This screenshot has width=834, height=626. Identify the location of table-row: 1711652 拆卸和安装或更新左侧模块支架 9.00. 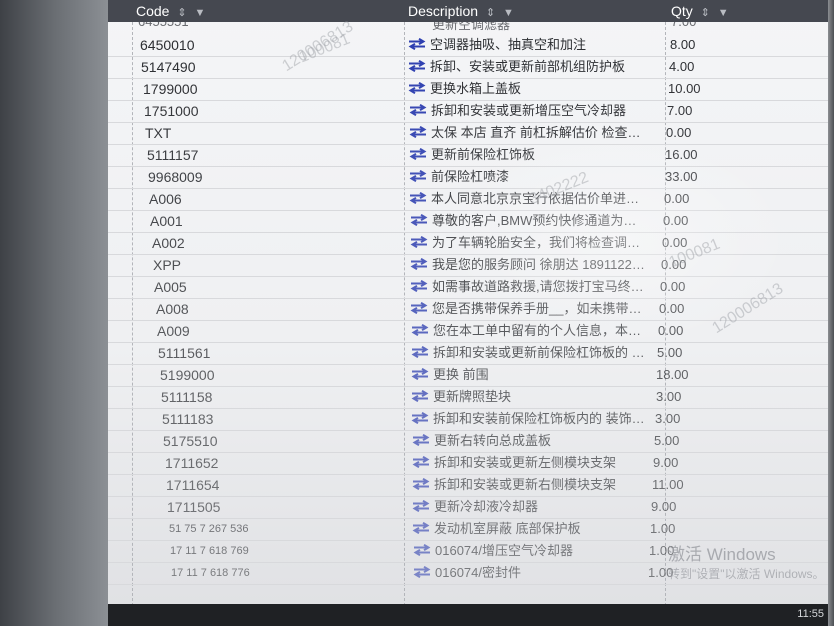
(469, 463).